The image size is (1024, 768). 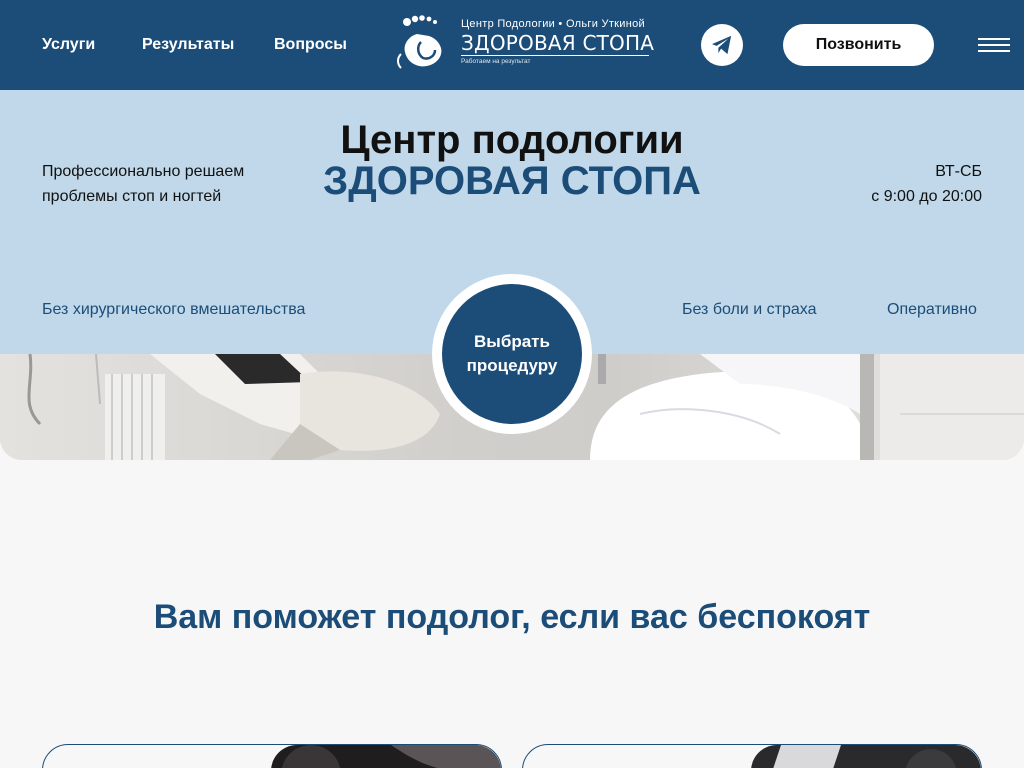 I want to click on hero-title: Центр подологии, so click(x=512, y=140).